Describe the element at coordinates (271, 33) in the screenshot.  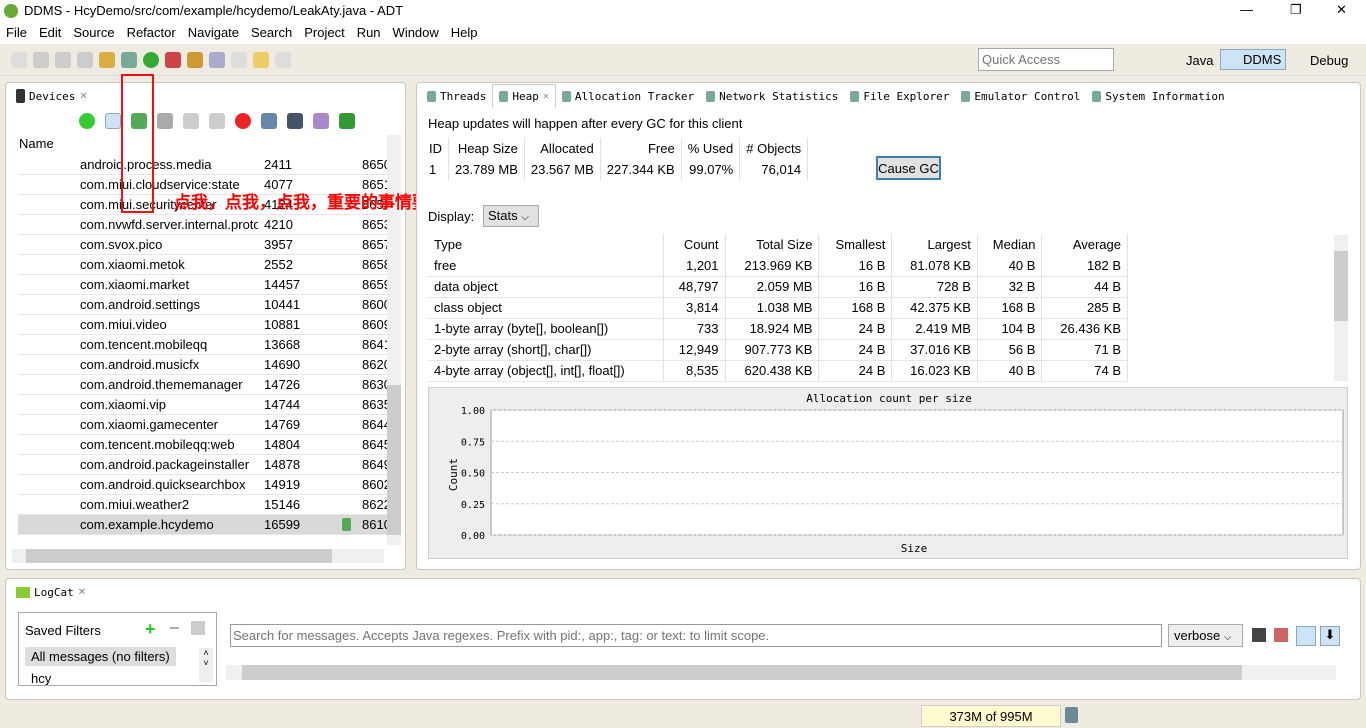
I see `menu-search: Search` at that location.